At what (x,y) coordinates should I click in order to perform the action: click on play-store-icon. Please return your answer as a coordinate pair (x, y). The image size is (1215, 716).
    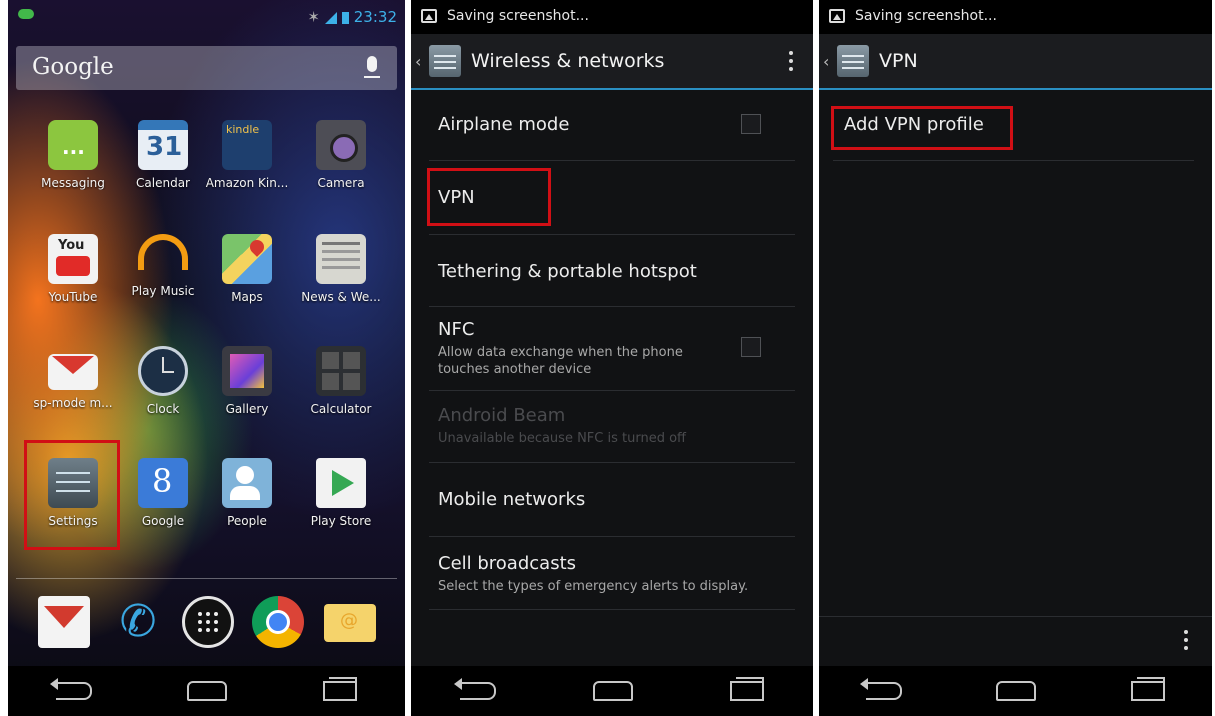
    Looking at the image, I should click on (341, 483).